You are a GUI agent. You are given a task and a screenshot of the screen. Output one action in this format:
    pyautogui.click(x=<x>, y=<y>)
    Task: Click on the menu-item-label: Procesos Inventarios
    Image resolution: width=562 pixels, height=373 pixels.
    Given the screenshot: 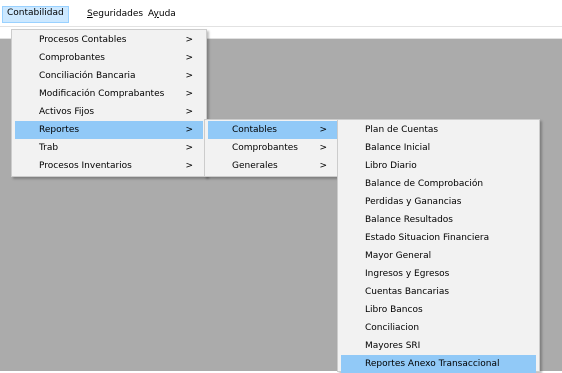 What is the action you would take?
    pyautogui.click(x=85, y=166)
    